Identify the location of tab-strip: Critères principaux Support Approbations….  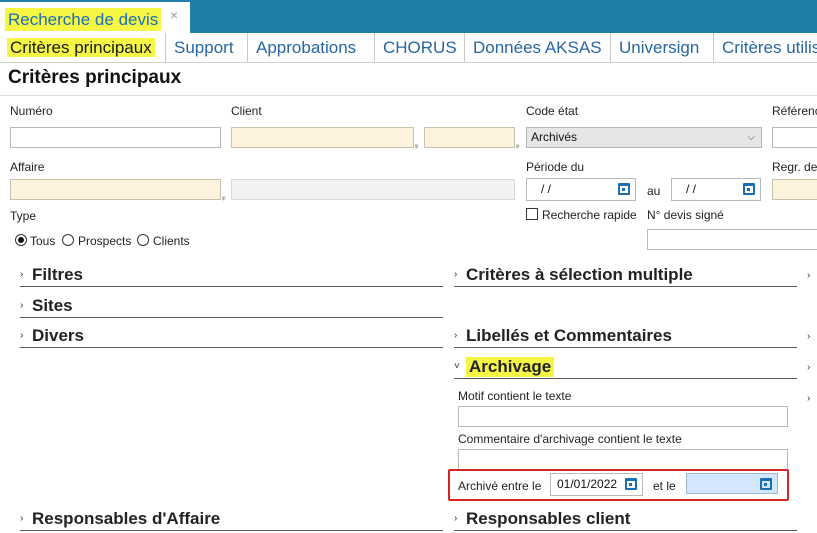
(408, 48).